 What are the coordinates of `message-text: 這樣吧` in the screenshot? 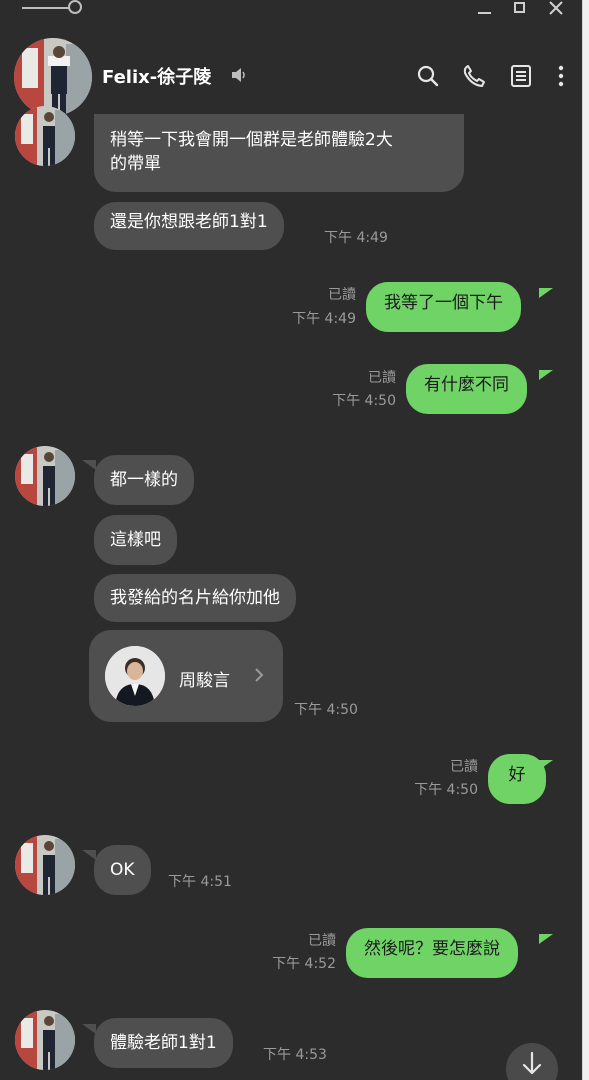 It's located at (135, 540).